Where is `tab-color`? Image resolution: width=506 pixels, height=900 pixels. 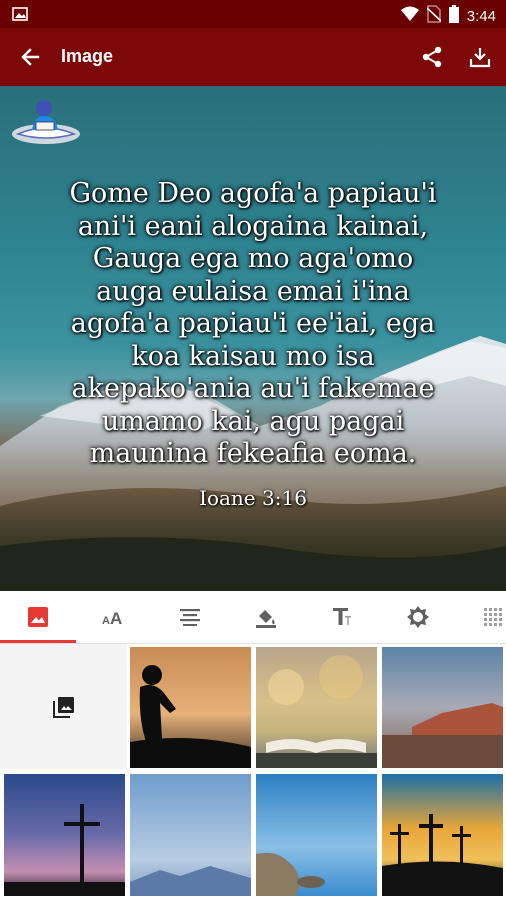 tab-color is located at coordinates (266, 617).